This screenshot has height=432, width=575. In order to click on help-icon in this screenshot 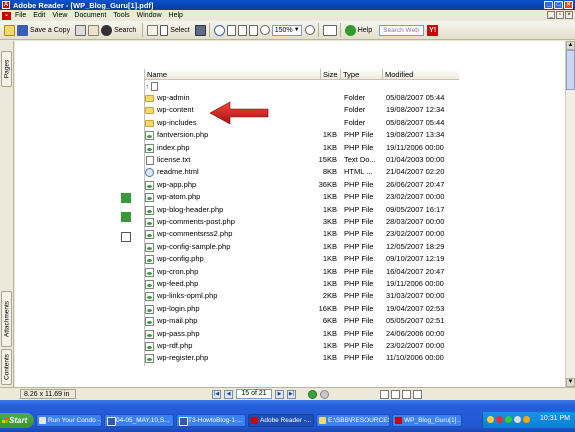, I will do `click(350, 30)`.